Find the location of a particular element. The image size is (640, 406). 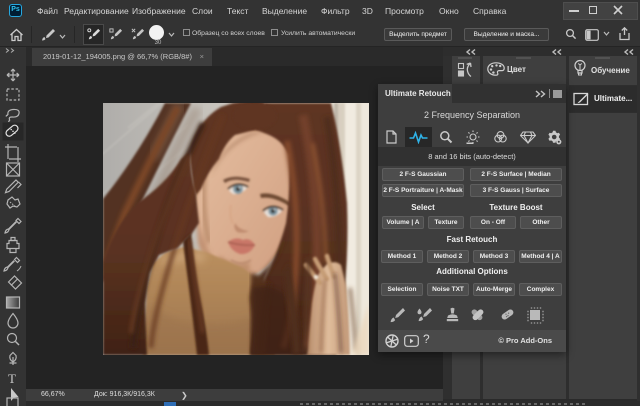

svg-text: T is located at coordinates (12, 378).